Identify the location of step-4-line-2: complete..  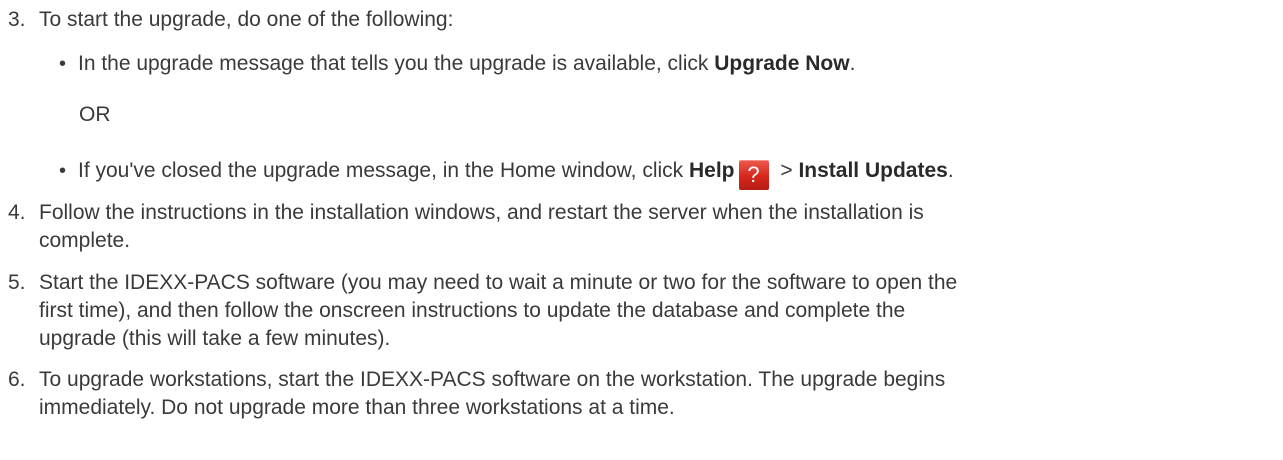
(85, 240).